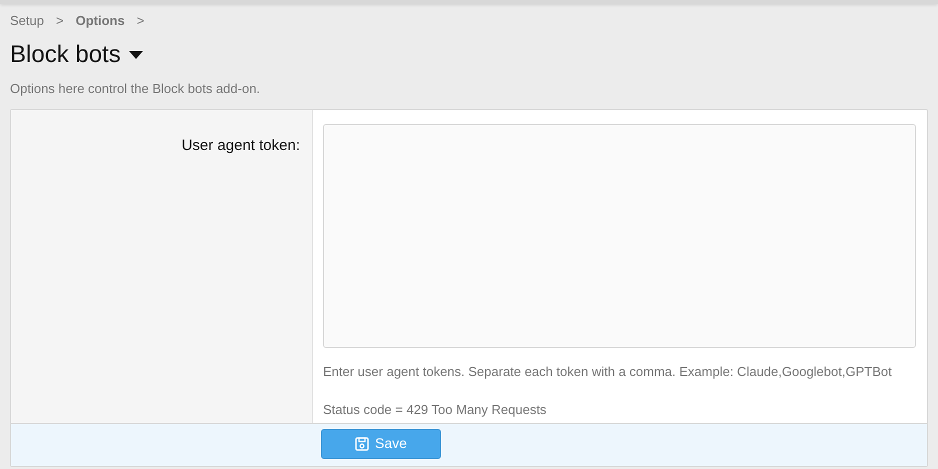 This screenshot has width=938, height=469. Describe the element at coordinates (435, 410) in the screenshot. I see `help-text: Status code = 429 Too Many Requests` at that location.